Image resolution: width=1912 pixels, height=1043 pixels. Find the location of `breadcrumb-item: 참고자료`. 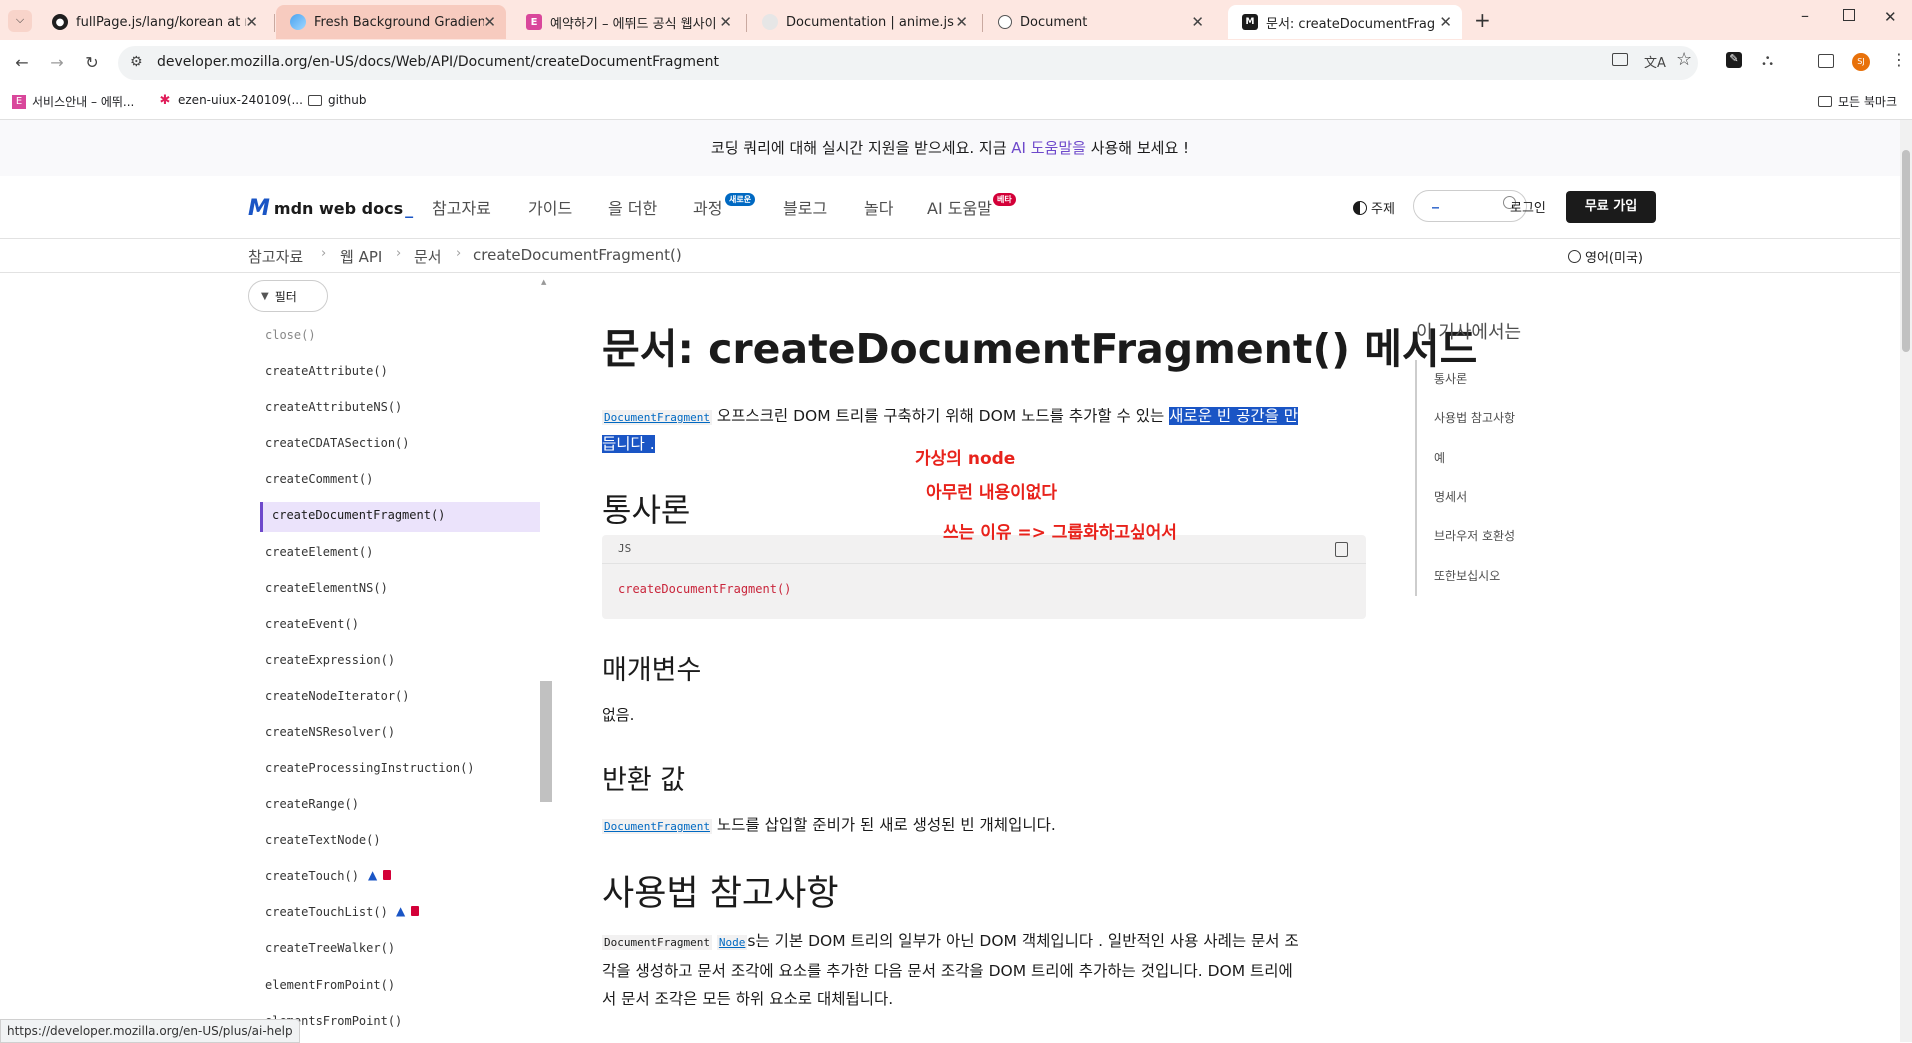

breadcrumb-item: 참고자료 is located at coordinates (275, 256).